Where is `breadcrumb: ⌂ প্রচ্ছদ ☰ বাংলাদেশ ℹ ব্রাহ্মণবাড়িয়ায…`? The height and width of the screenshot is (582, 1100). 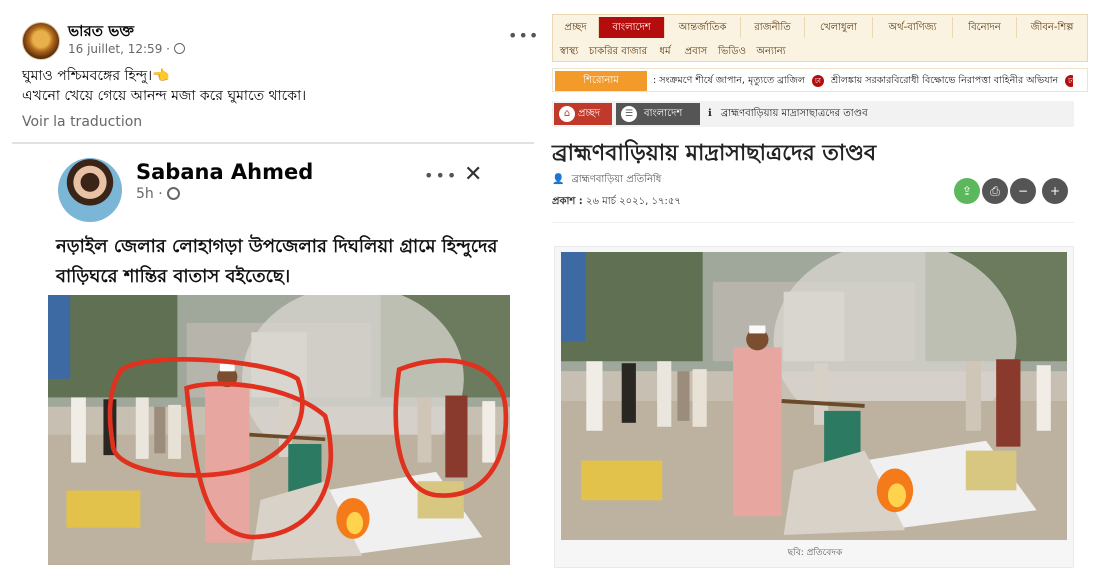
breadcrumb: ⌂ প্রচ্ছদ ☰ বাংলাদেশ ℹ ব্রাহ্মণবাড়িয়ায… is located at coordinates (813, 114).